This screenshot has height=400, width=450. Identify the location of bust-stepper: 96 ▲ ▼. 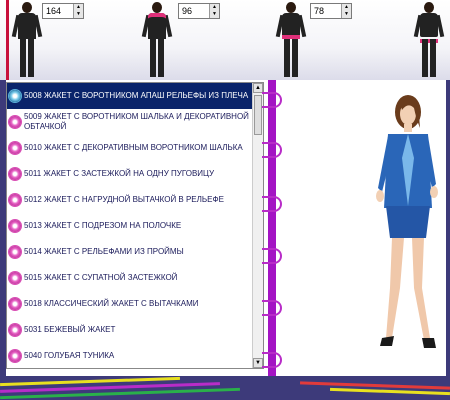
(199, 11).